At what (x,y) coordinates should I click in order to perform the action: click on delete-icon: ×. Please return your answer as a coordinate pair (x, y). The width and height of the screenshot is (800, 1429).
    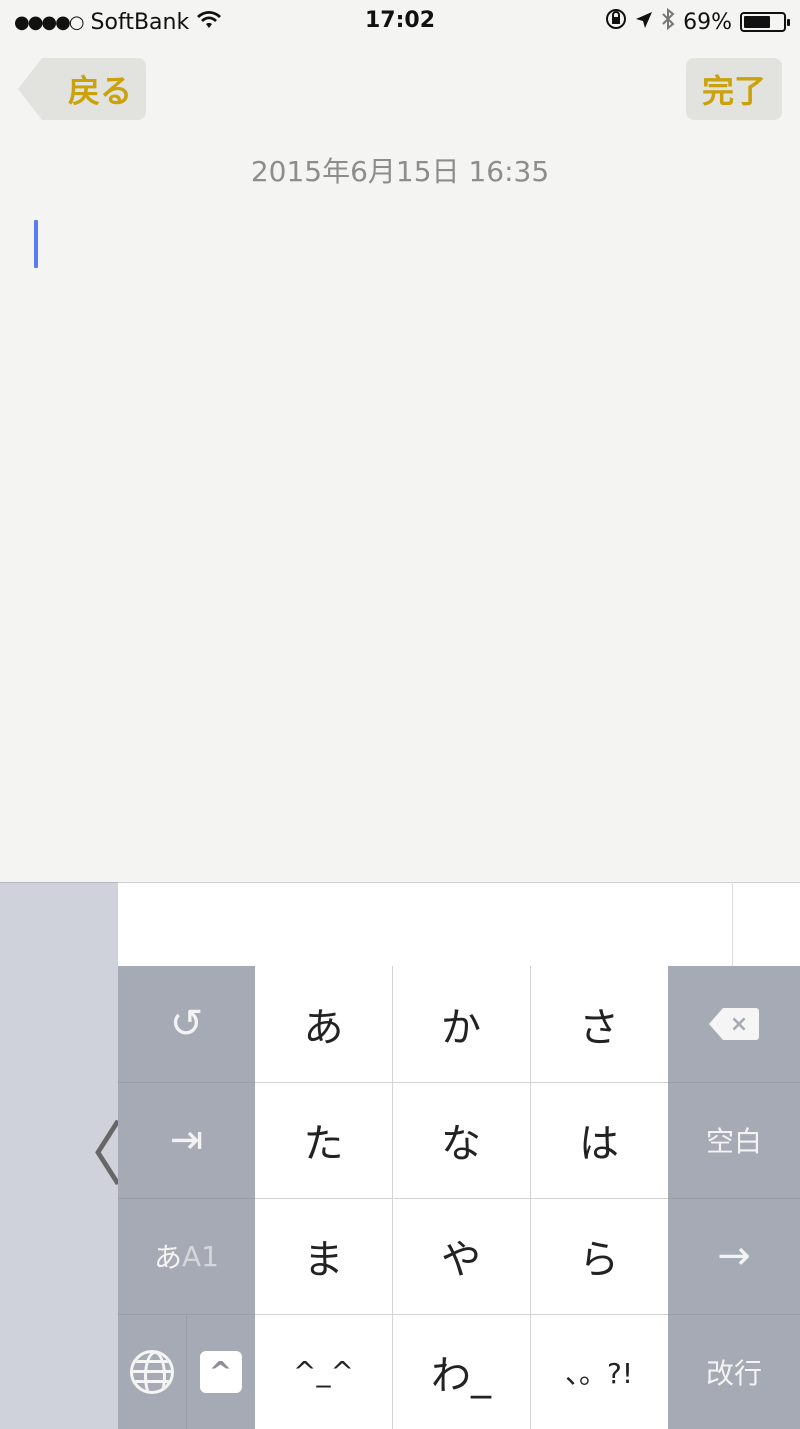
    Looking at the image, I should click on (734, 1024).